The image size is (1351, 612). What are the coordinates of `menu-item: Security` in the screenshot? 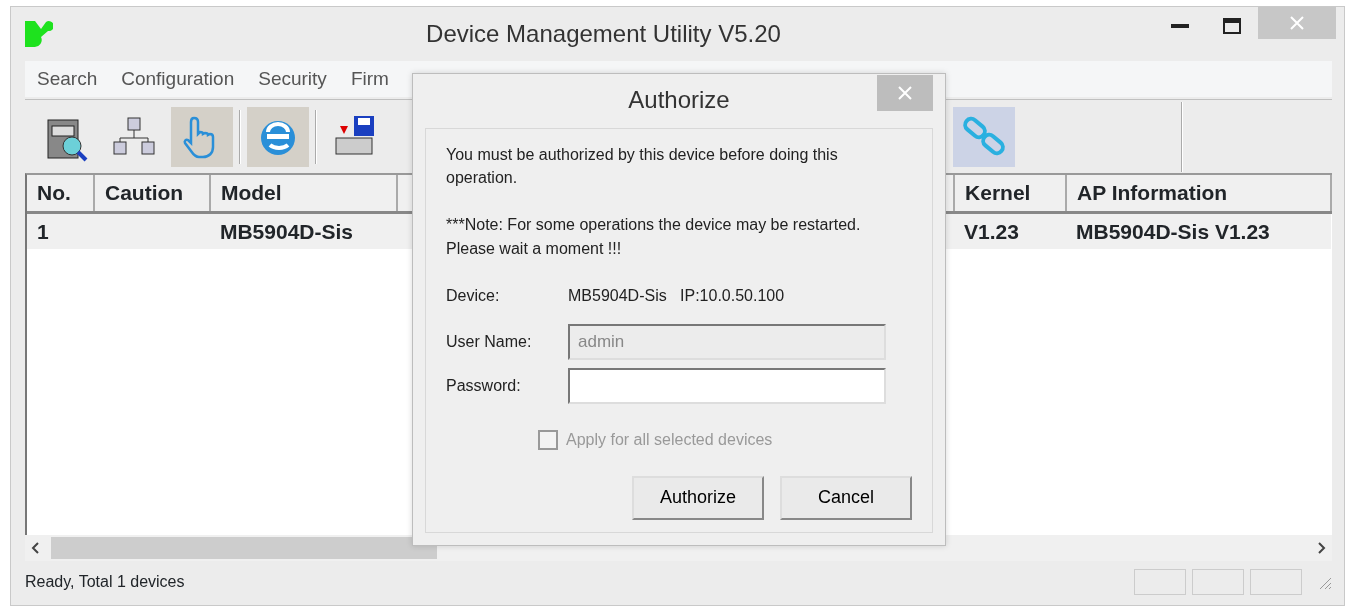 It's located at (292, 79).